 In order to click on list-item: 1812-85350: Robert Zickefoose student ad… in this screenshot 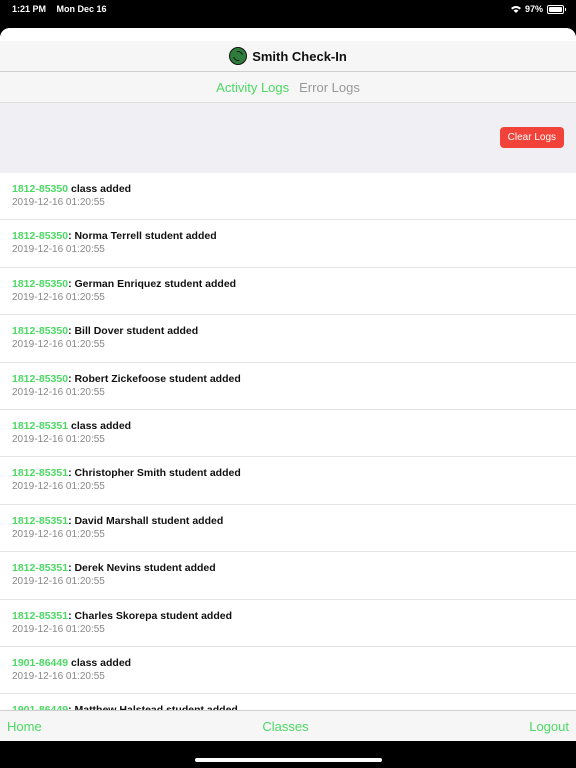, I will do `click(288, 386)`.